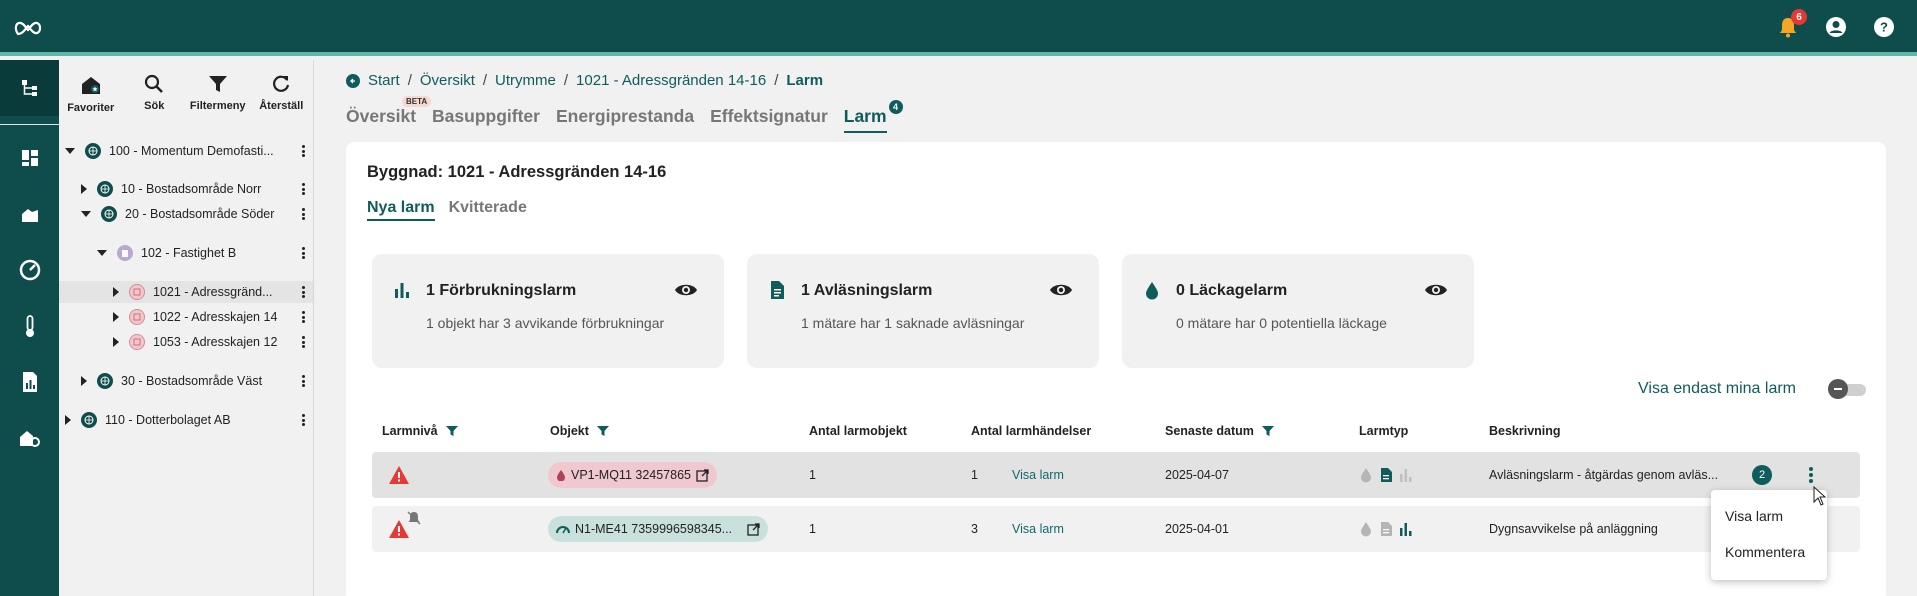  I want to click on rail-gauge-icon, so click(29, 270).